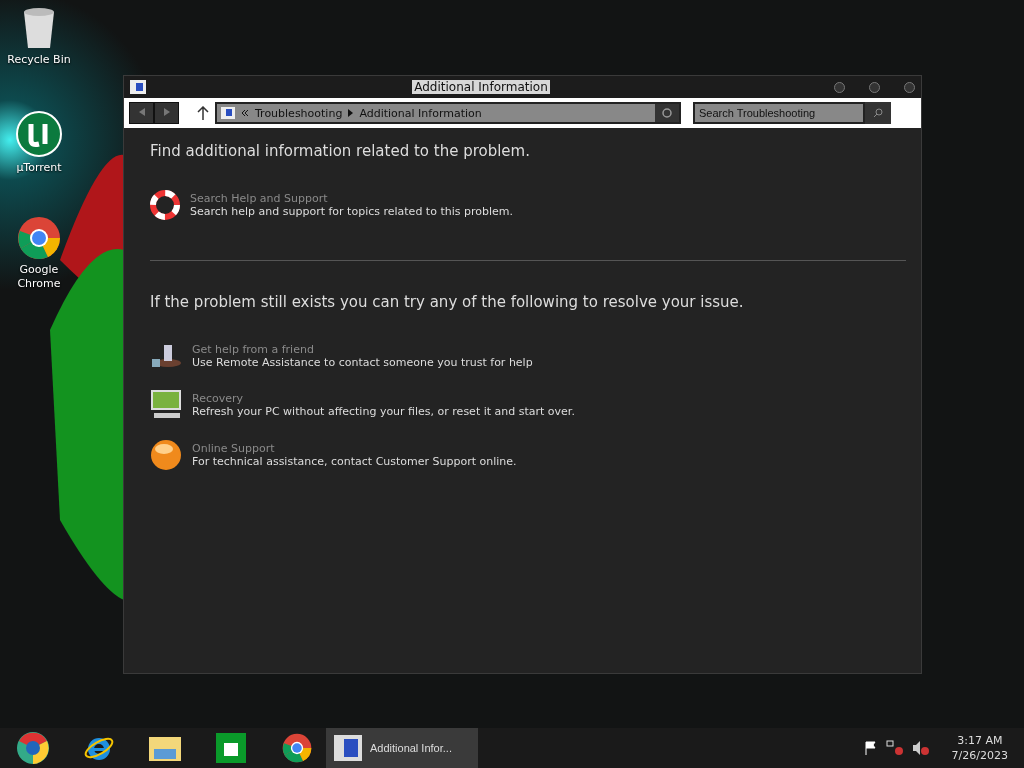  What do you see at coordinates (299, 113) in the screenshot?
I see `breadcrumb: Troubleshooting` at bounding box center [299, 113].